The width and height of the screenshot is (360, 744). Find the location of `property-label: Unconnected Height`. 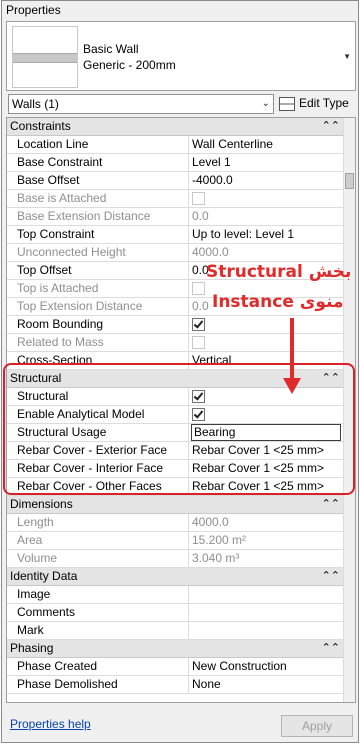

property-label: Unconnected Height is located at coordinates (98, 252).